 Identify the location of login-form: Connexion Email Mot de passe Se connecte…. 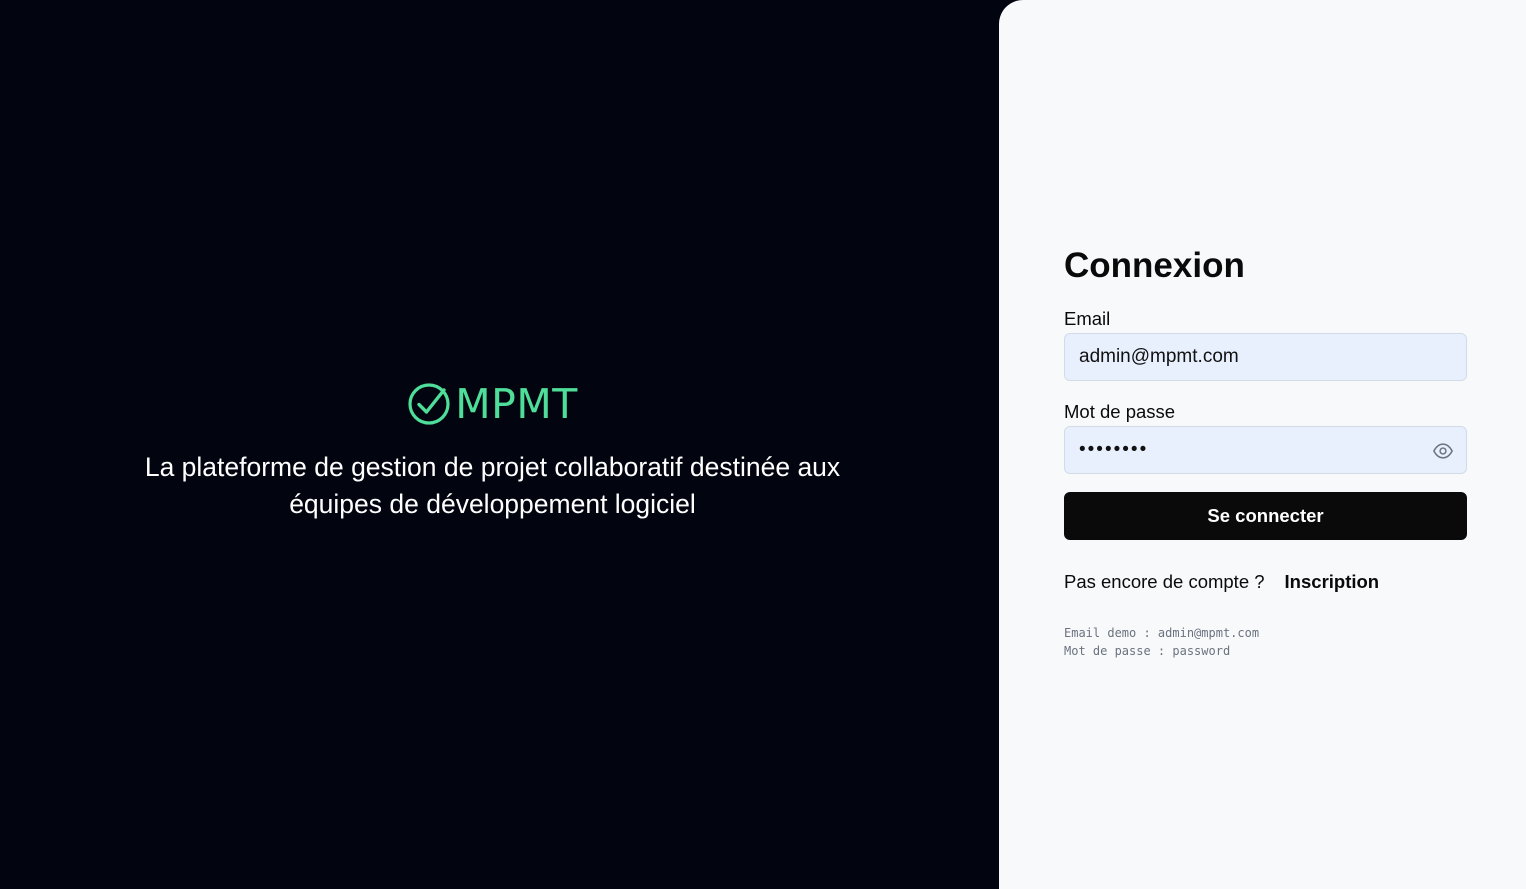
(1265, 452).